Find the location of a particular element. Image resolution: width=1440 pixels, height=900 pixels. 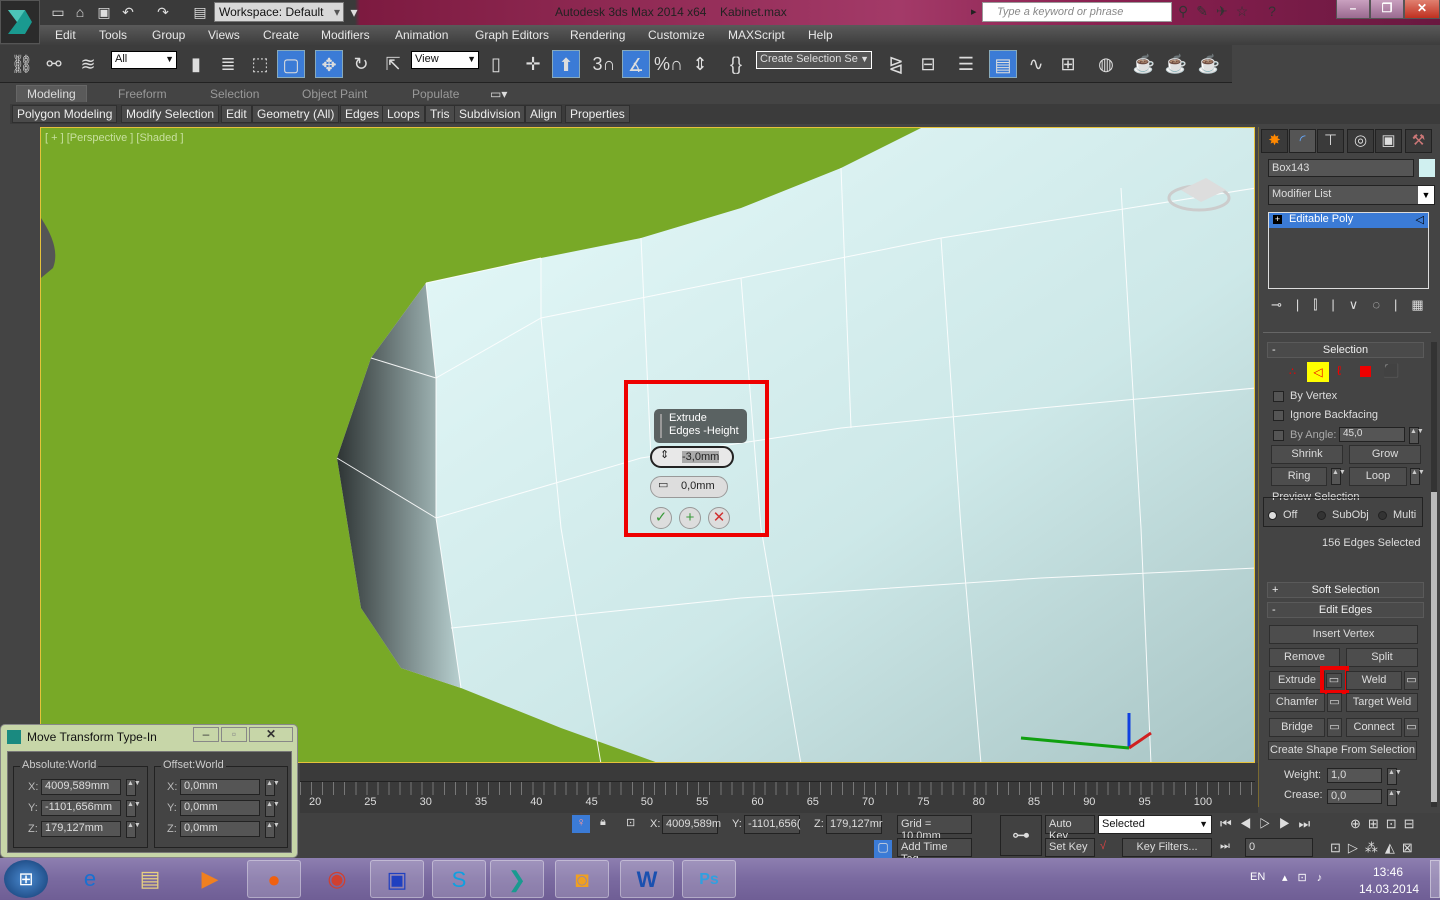

edit-edges-rollout-header: - Edit Edges is located at coordinates (1345, 610).